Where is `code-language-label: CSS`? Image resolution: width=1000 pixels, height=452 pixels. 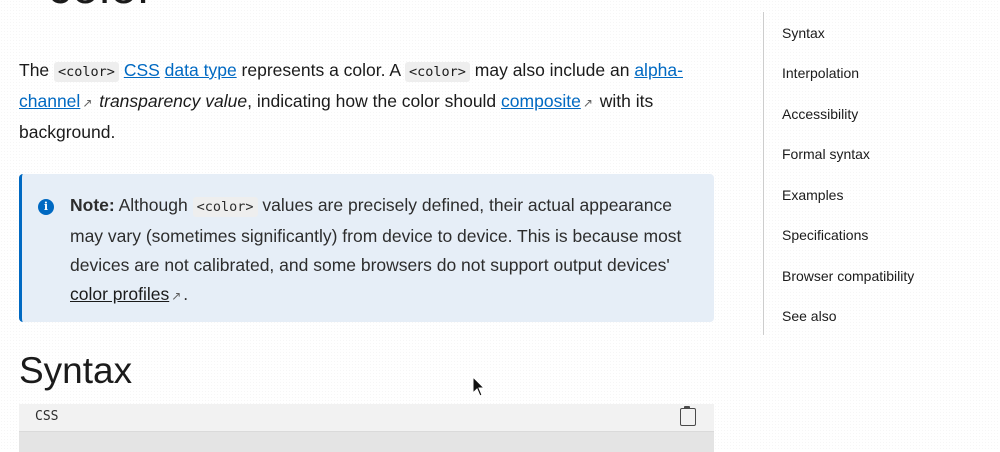
code-language-label: CSS is located at coordinates (47, 416).